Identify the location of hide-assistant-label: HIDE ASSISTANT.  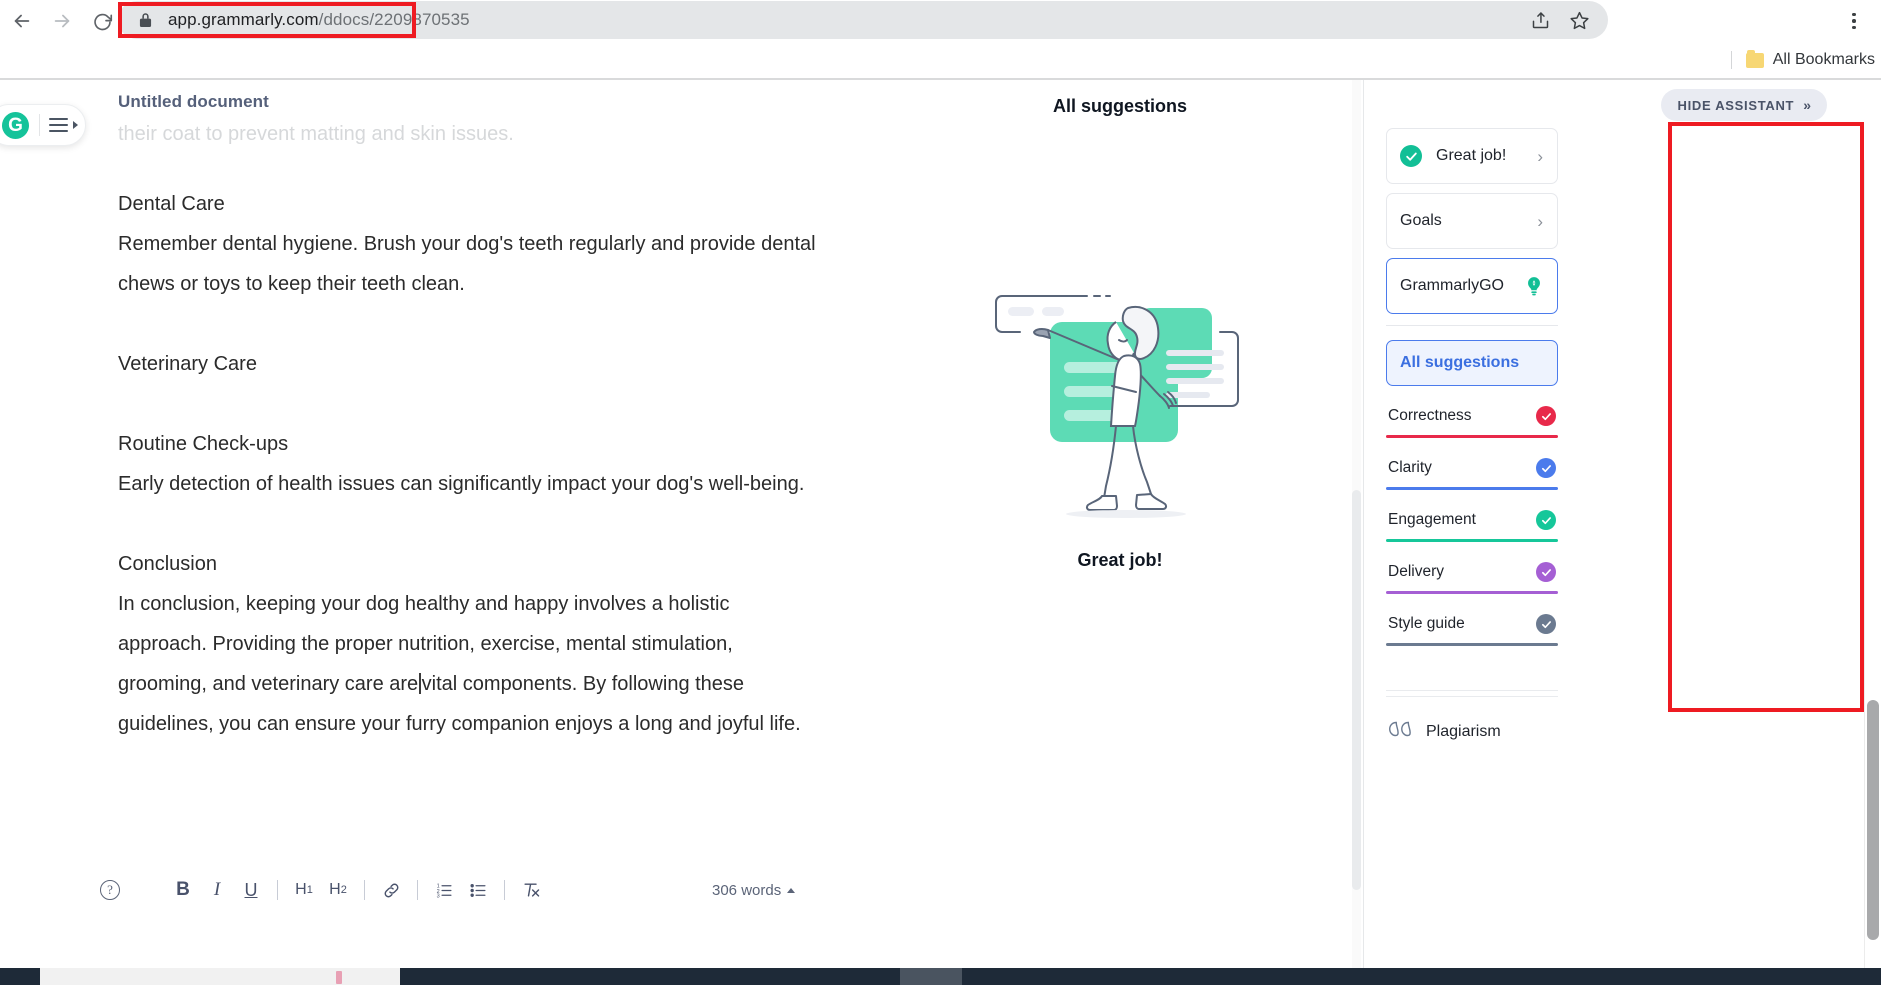
(1736, 105).